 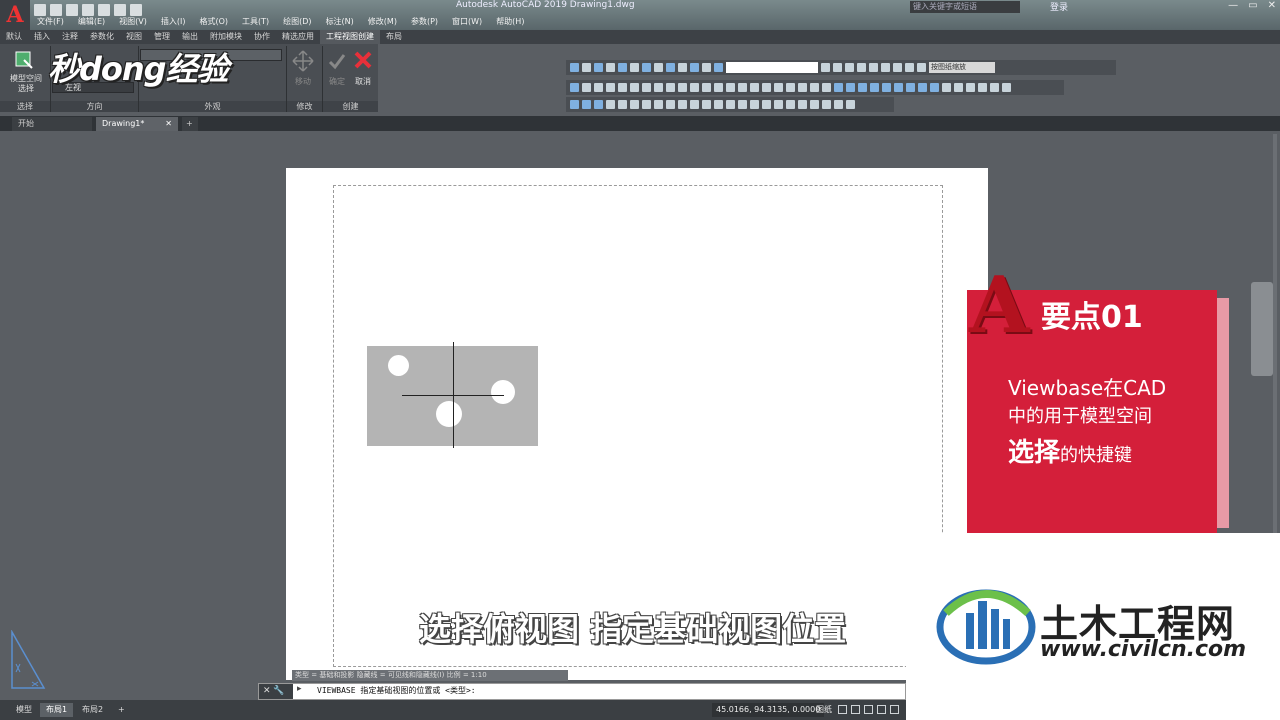 What do you see at coordinates (15, 15) in the screenshot?
I see `application-menu-button: A` at bounding box center [15, 15].